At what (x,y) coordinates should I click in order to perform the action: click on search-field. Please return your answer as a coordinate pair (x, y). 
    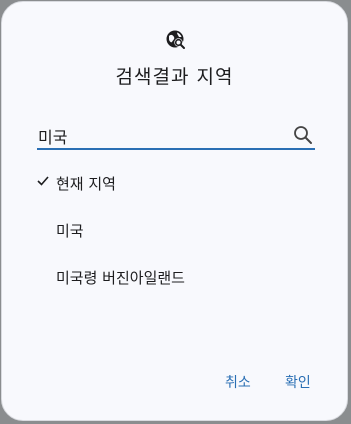
    Looking at the image, I should click on (176, 136).